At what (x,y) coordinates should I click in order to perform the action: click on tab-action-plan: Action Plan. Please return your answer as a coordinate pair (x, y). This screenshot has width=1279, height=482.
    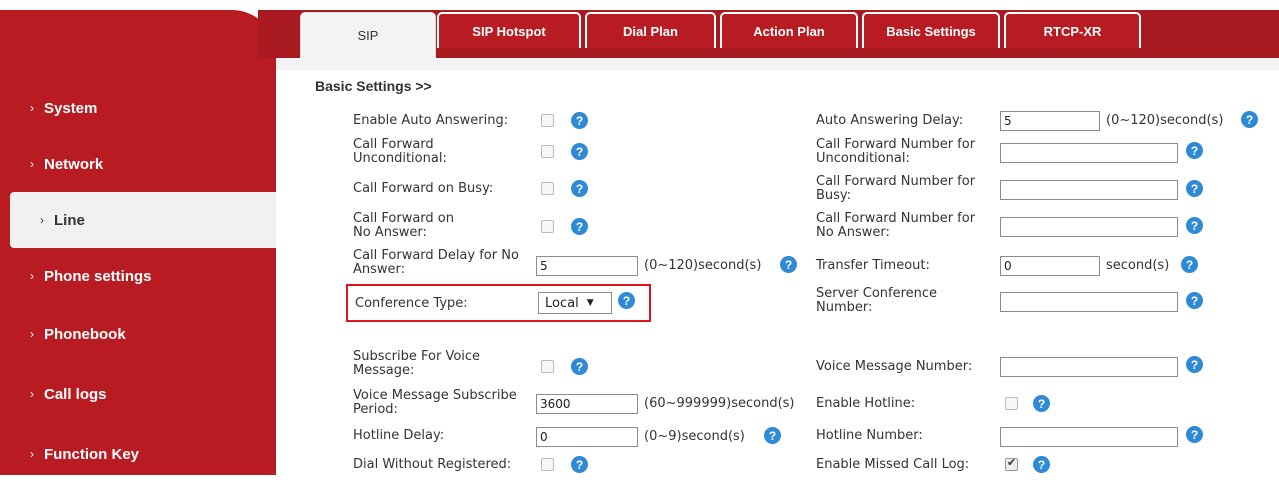
    Looking at the image, I should click on (789, 30).